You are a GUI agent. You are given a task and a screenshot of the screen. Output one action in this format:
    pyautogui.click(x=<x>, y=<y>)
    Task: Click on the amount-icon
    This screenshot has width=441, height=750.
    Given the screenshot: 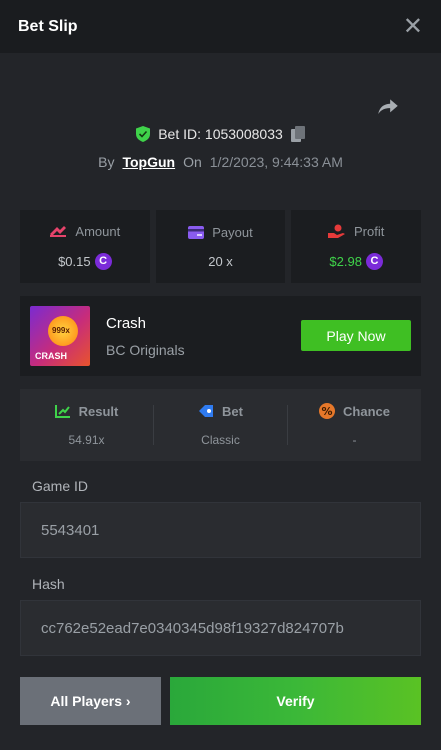 What is the action you would take?
    pyautogui.click(x=58, y=231)
    